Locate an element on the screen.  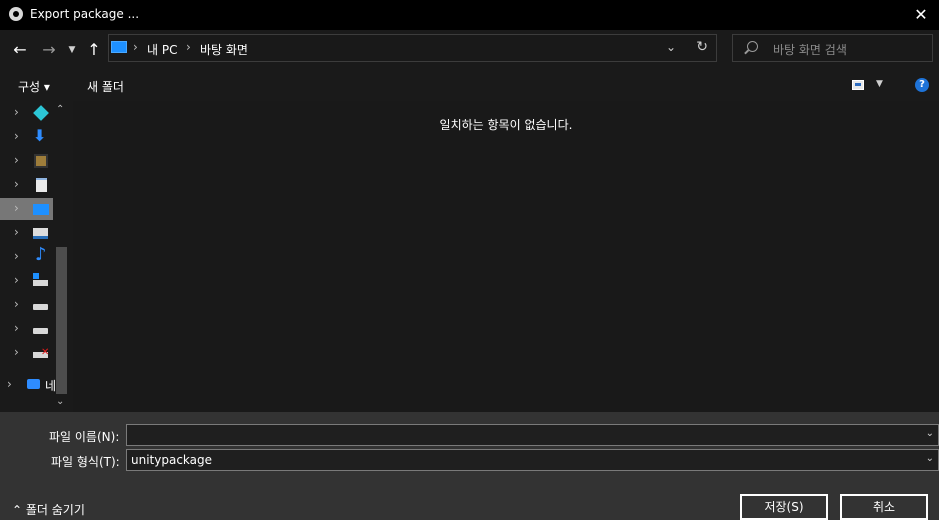
this-pc-icon is located at coordinates (119, 47).